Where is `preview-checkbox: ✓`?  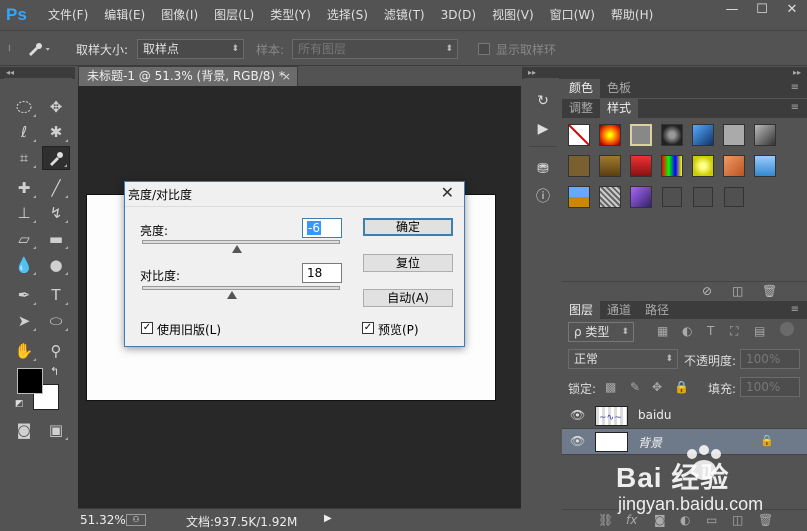 preview-checkbox: ✓ is located at coordinates (368, 328).